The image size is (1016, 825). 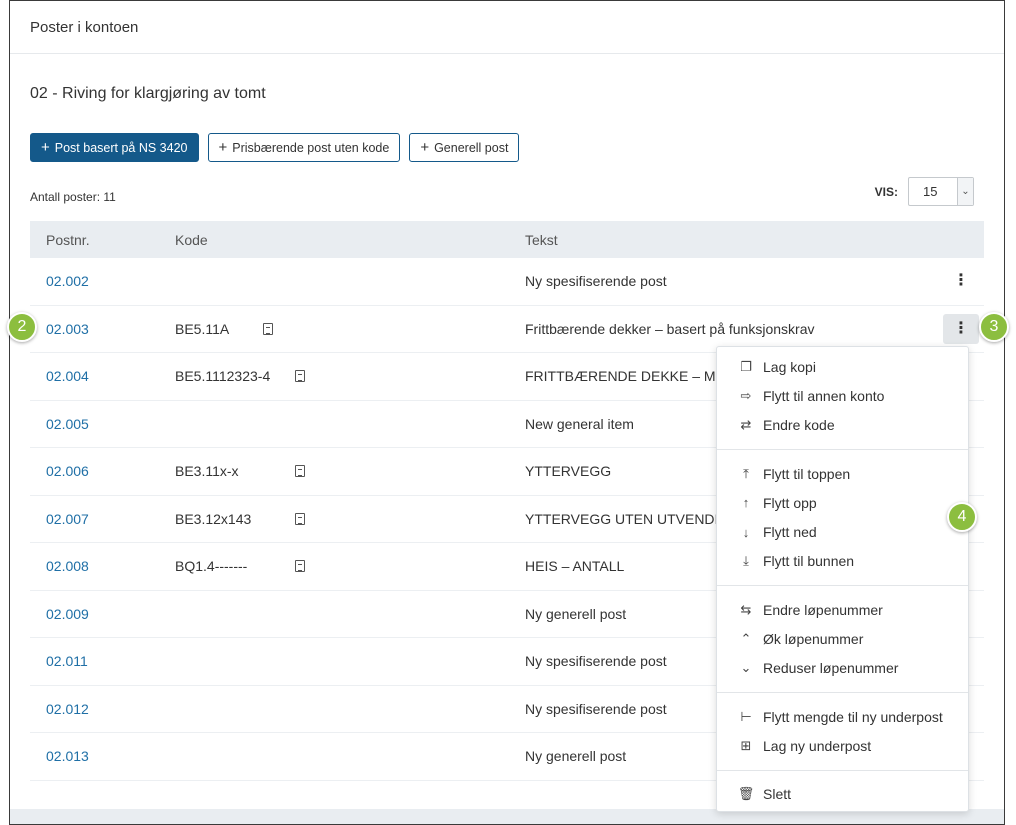 I want to click on menu-item-delete: 🗑 Slett, so click(x=842, y=794).